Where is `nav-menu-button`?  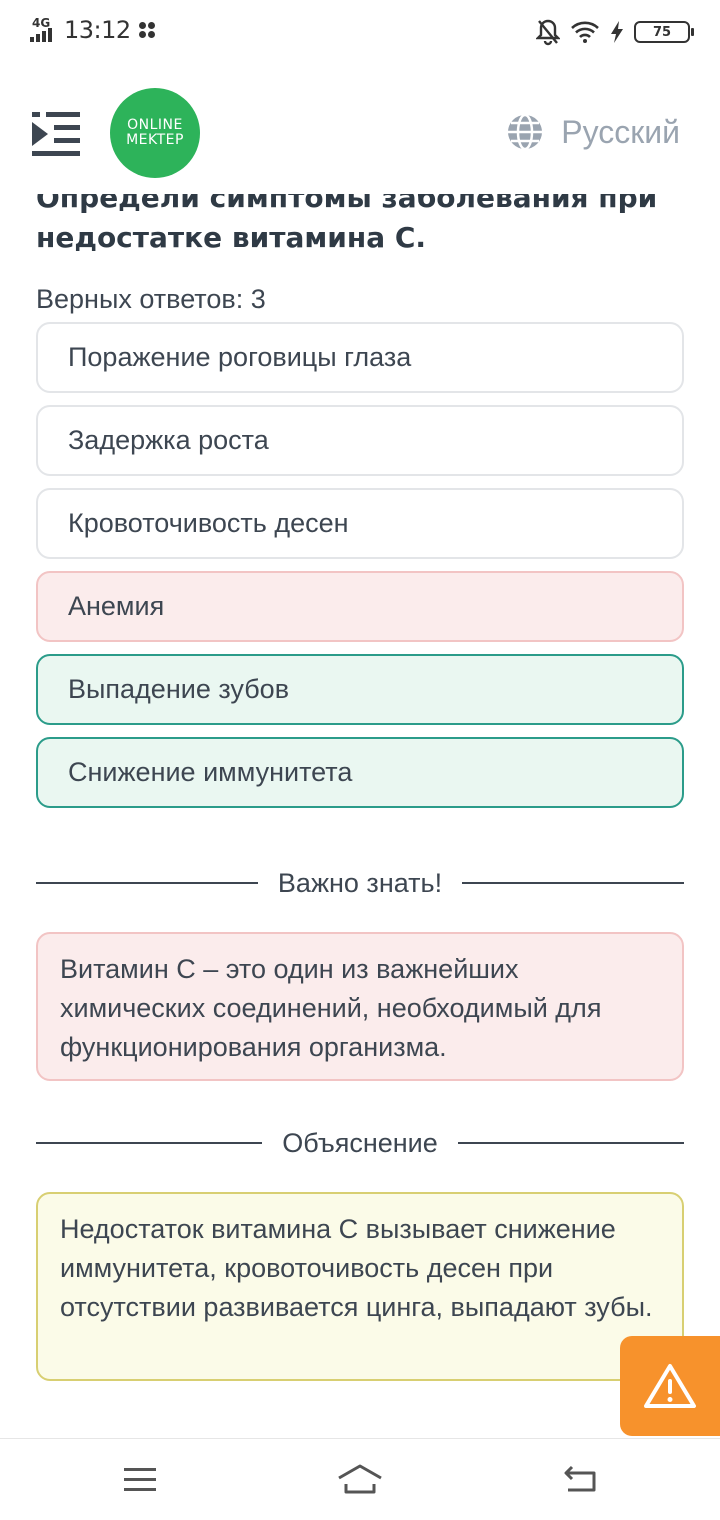
nav-menu-button is located at coordinates (140, 1479).